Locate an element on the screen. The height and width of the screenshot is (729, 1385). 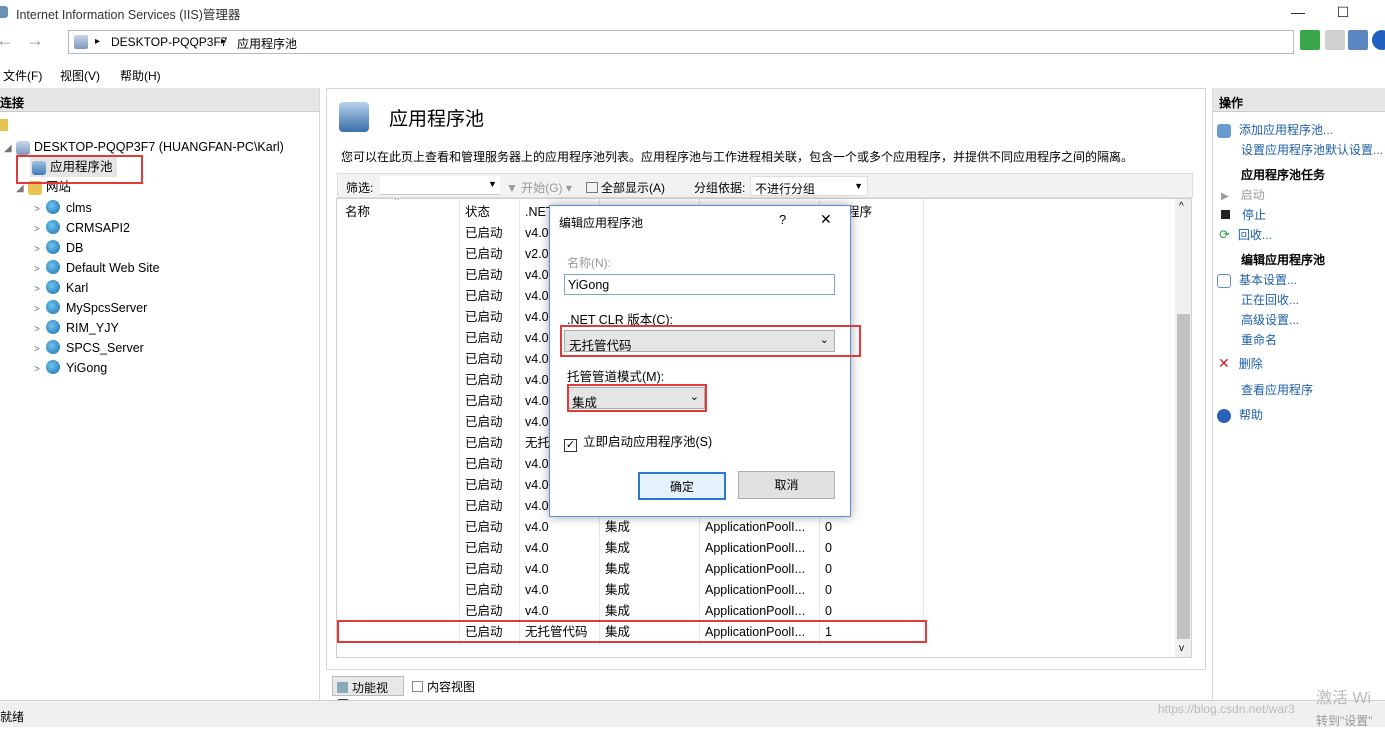
filter-input is located at coordinates (440, 185).